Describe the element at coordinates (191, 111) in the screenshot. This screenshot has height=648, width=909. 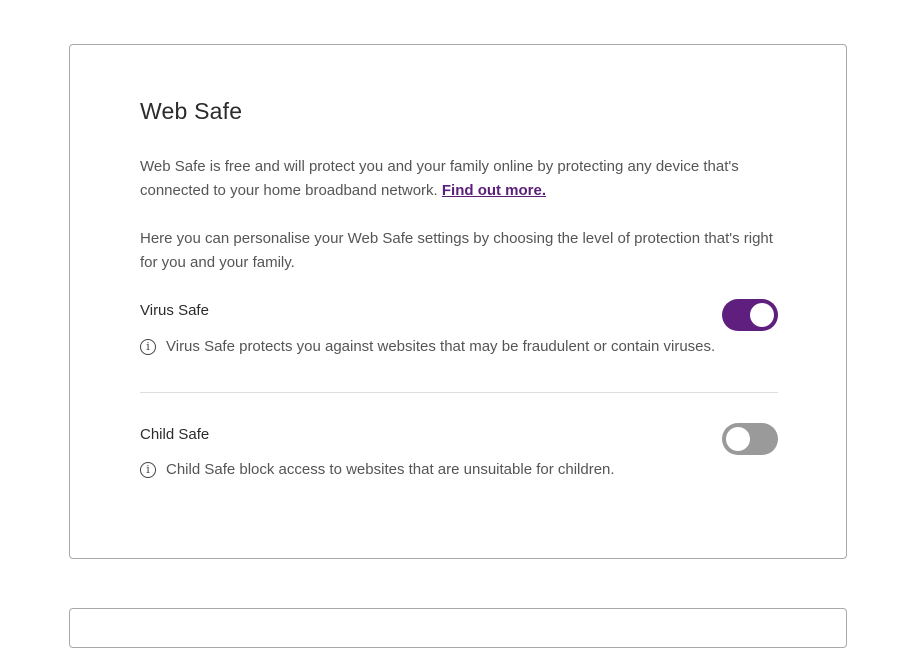
I see `page-title: Web Safe` at that location.